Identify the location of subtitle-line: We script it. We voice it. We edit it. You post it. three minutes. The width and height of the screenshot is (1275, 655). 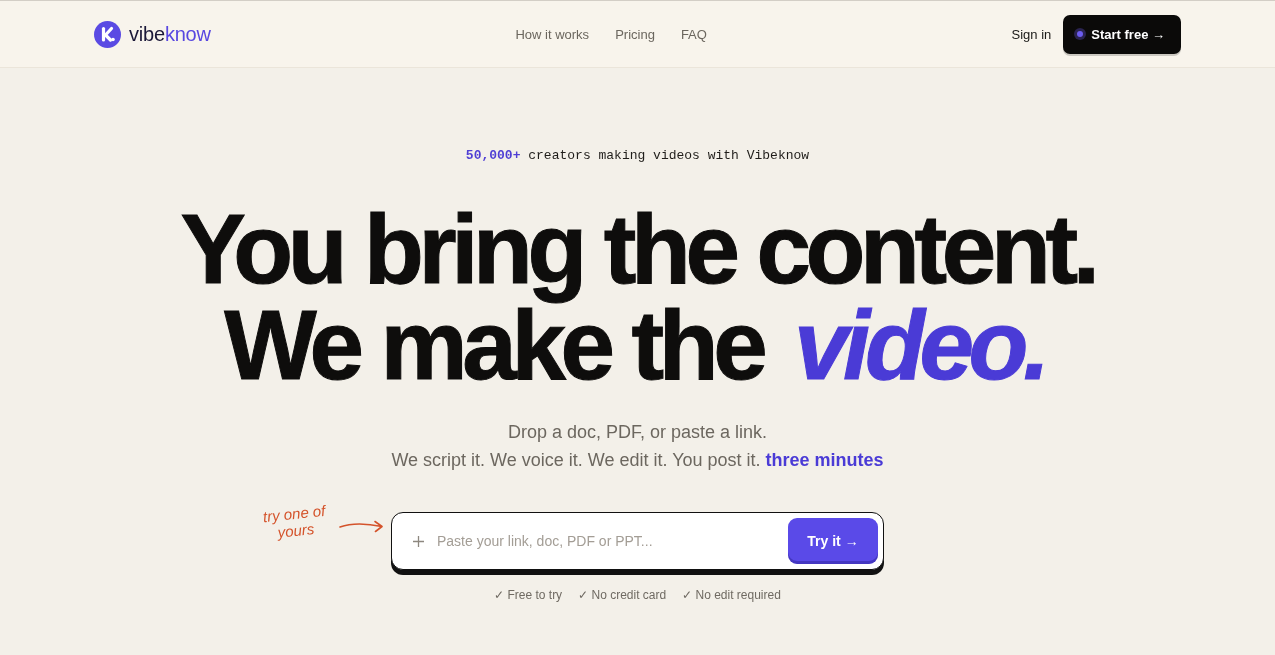
(637, 460).